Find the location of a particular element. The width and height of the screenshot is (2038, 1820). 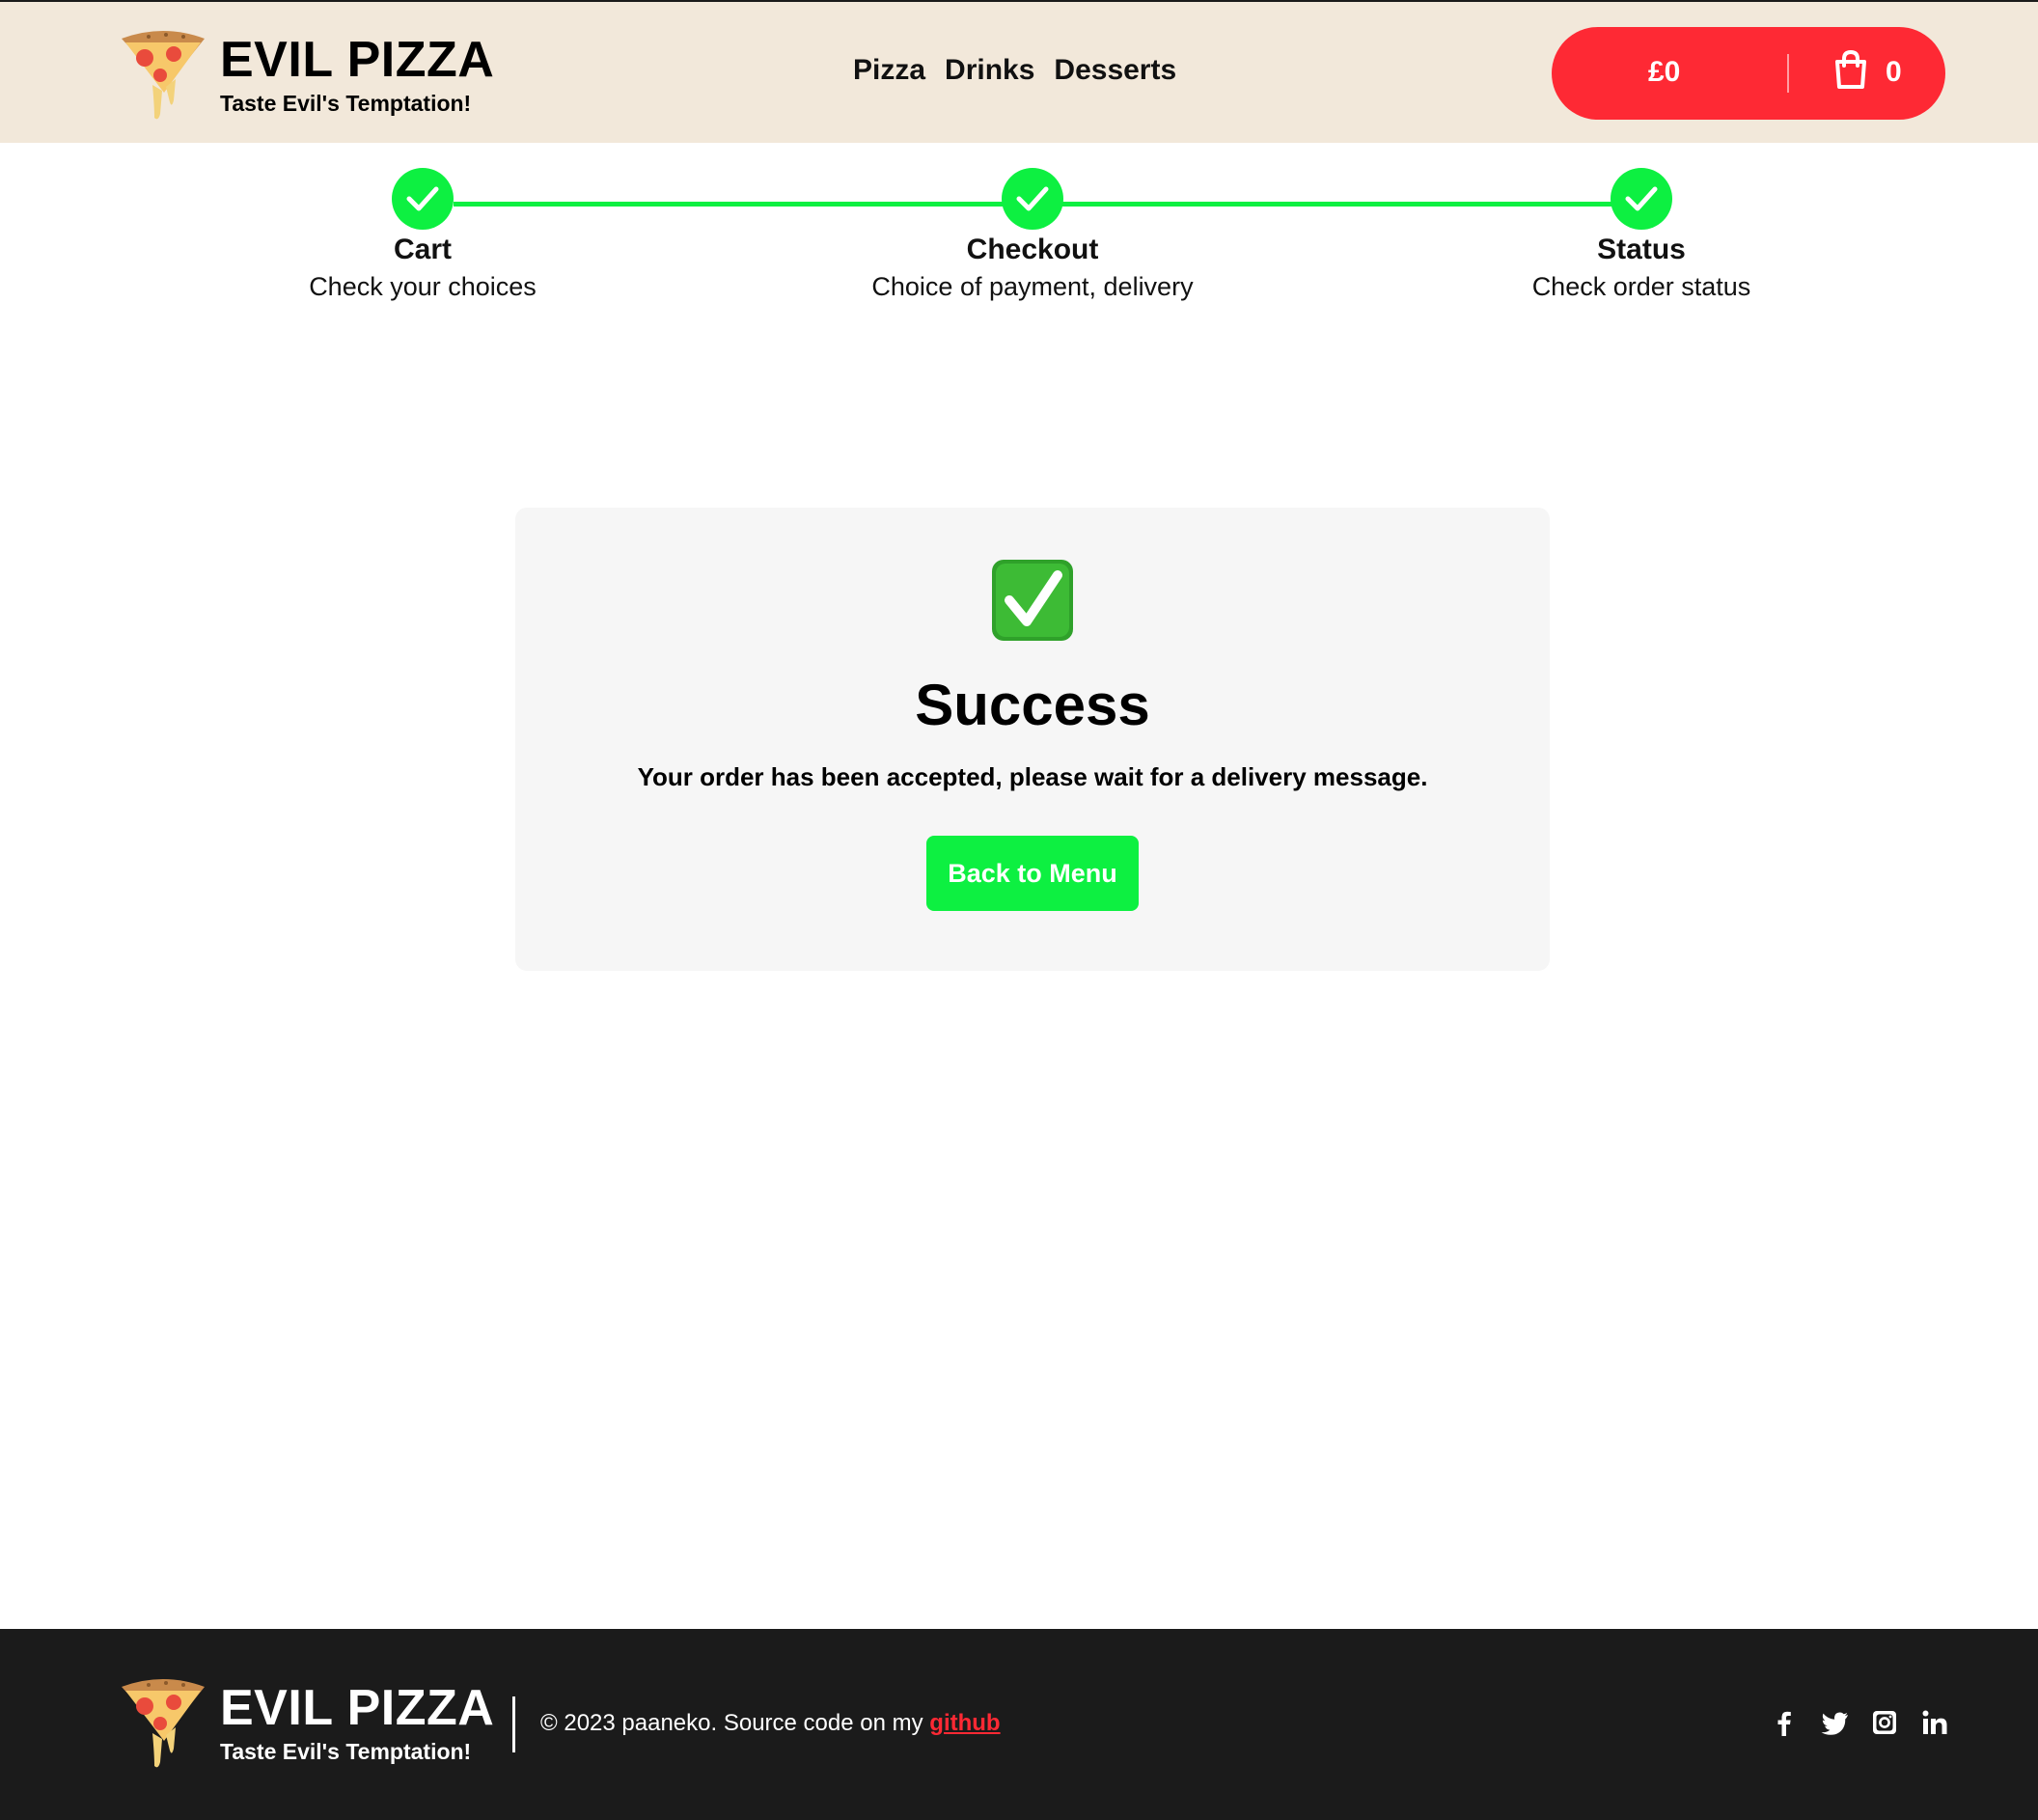

footer-logo: EVIL PIZZA Taste Evil's Temptation! is located at coordinates (317, 1725).